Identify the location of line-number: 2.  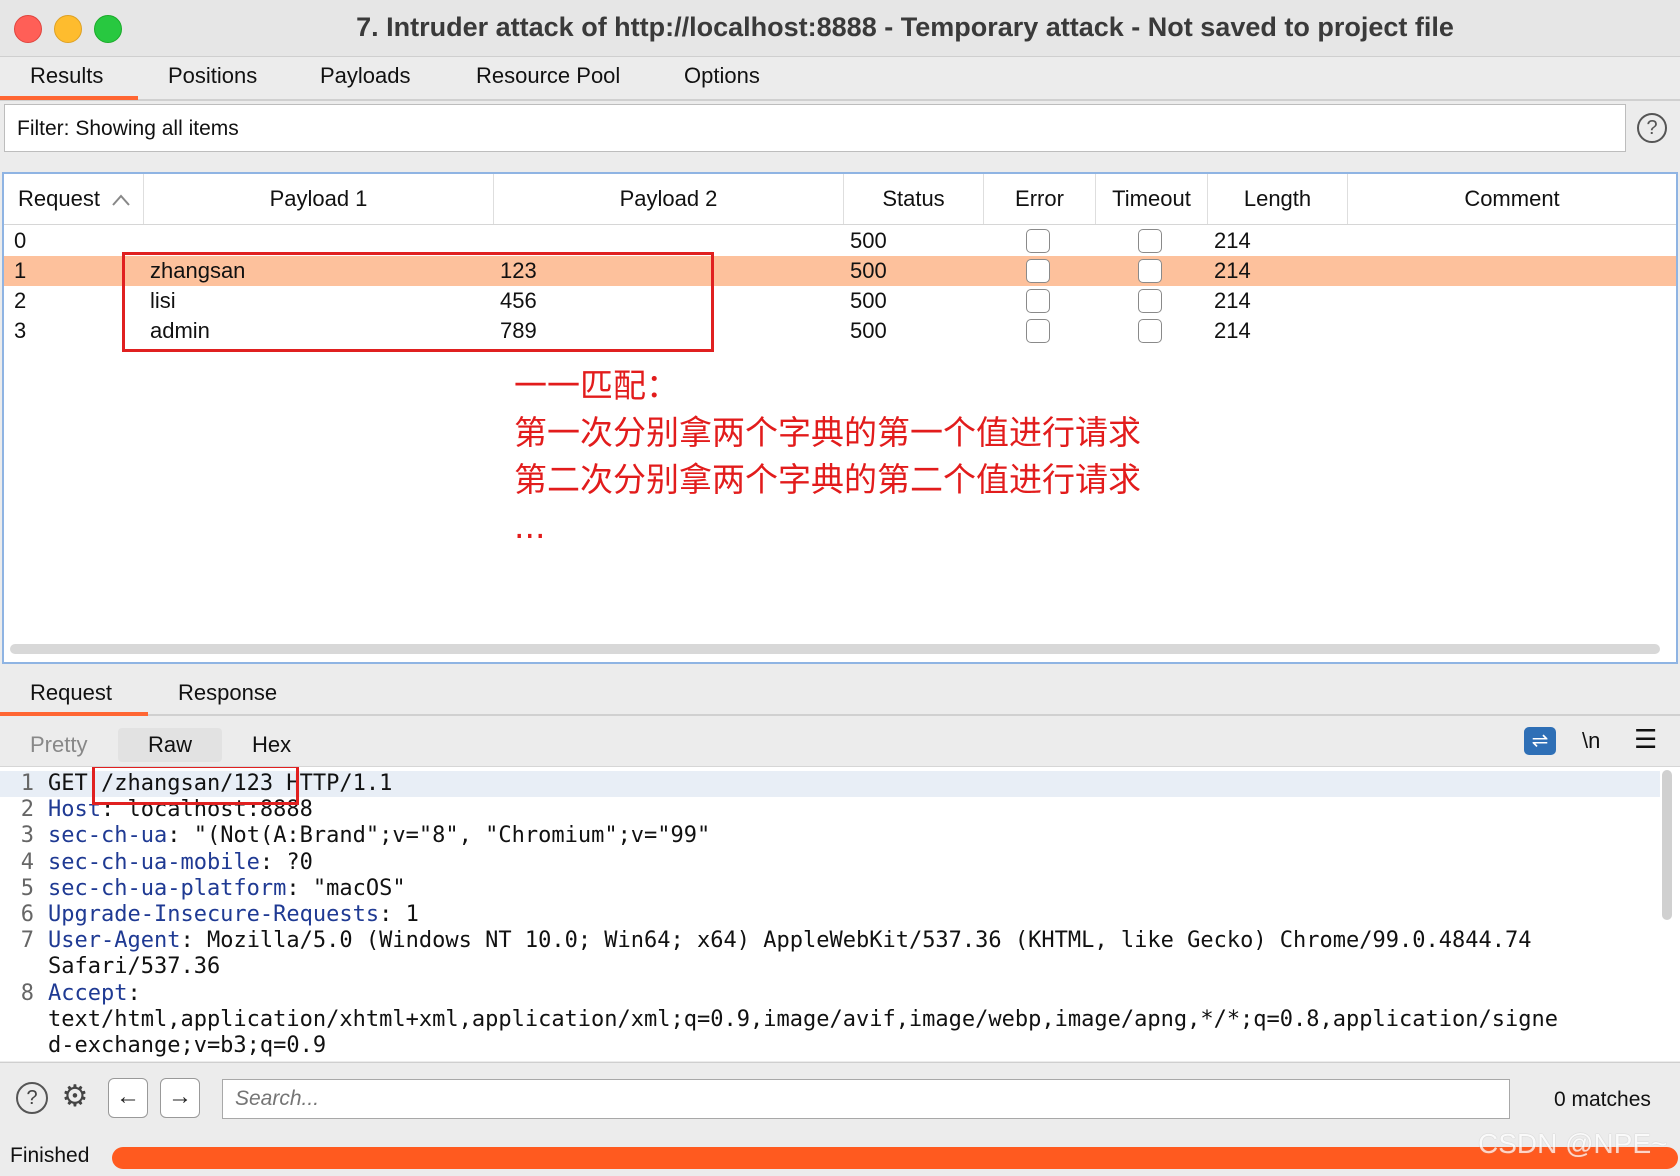
(27, 810).